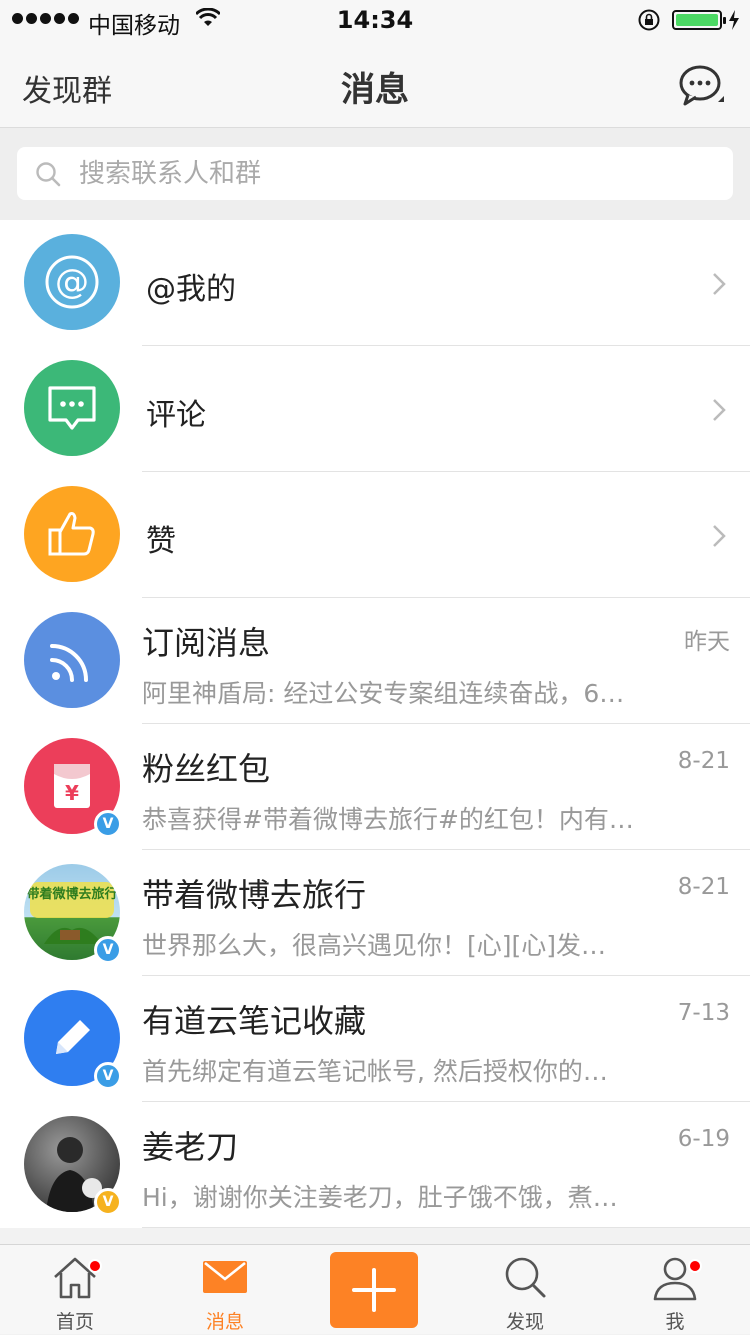 The width and height of the screenshot is (750, 1335). What do you see at coordinates (379, 173) in the screenshot?
I see `search-input` at bounding box center [379, 173].